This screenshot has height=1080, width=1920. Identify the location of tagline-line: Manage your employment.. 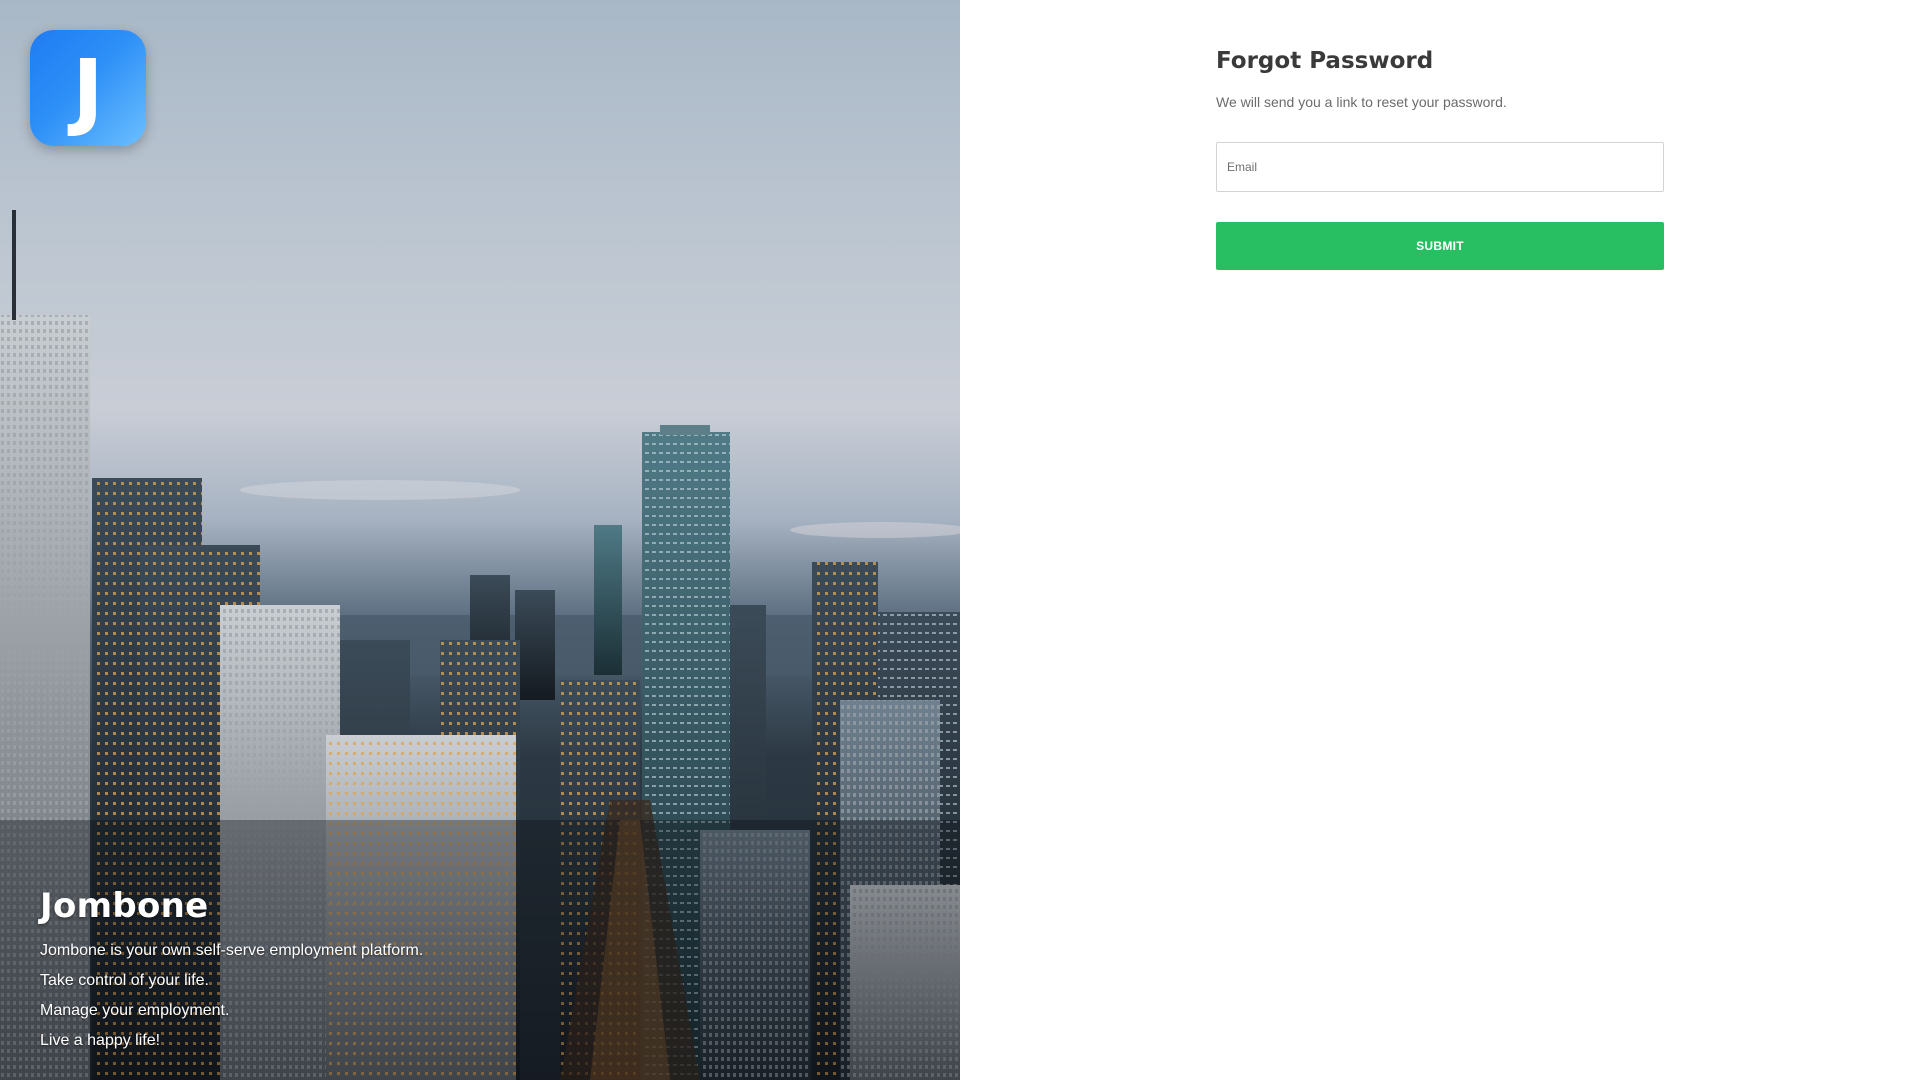
(135, 1010).